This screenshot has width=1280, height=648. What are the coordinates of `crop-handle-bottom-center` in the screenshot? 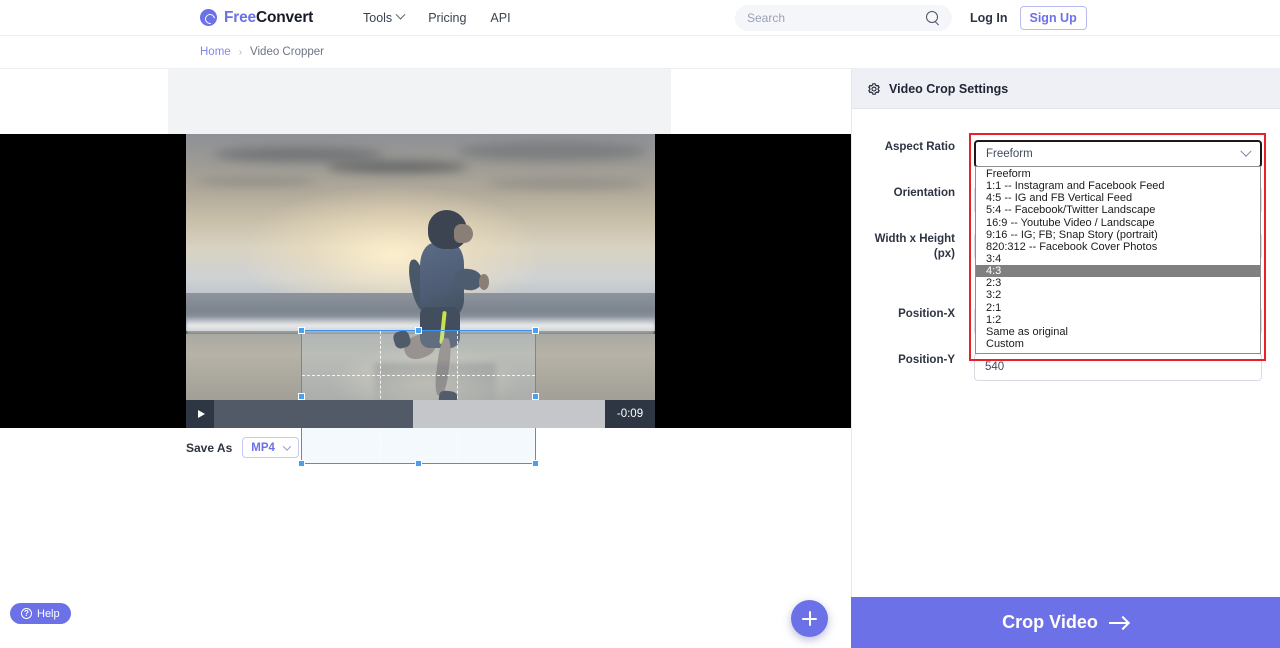 It's located at (418, 463).